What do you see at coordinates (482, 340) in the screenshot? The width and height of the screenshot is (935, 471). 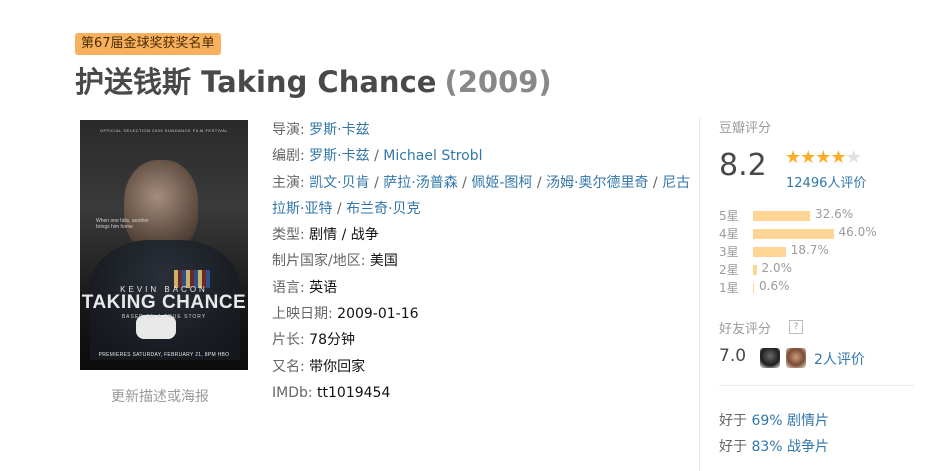 I see `info-runtime: 片长: 78分钟` at bounding box center [482, 340].